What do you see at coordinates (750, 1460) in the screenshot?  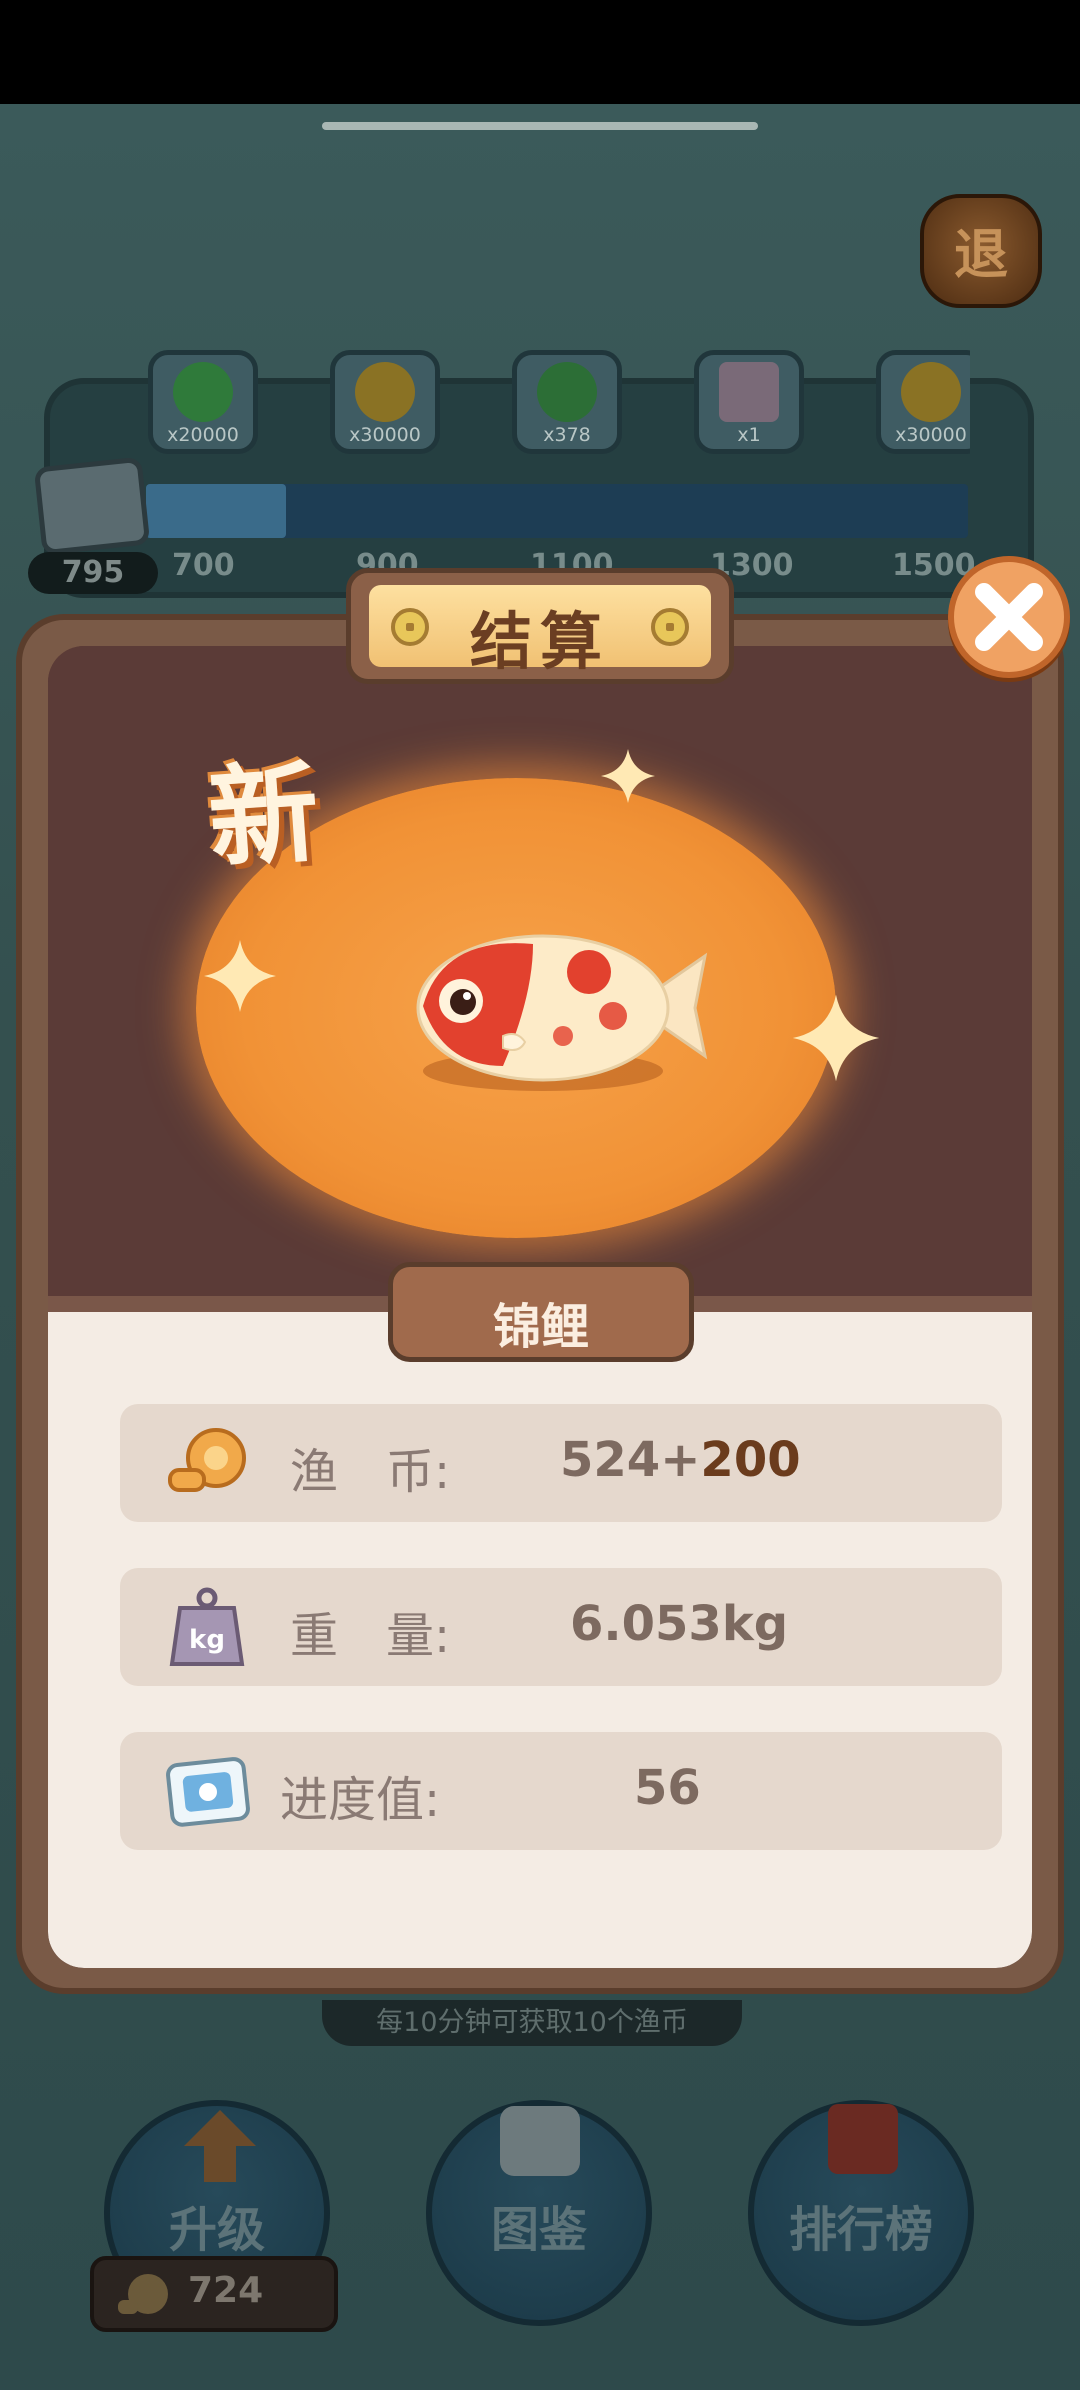 I see `coin-bonus-value: 200` at bounding box center [750, 1460].